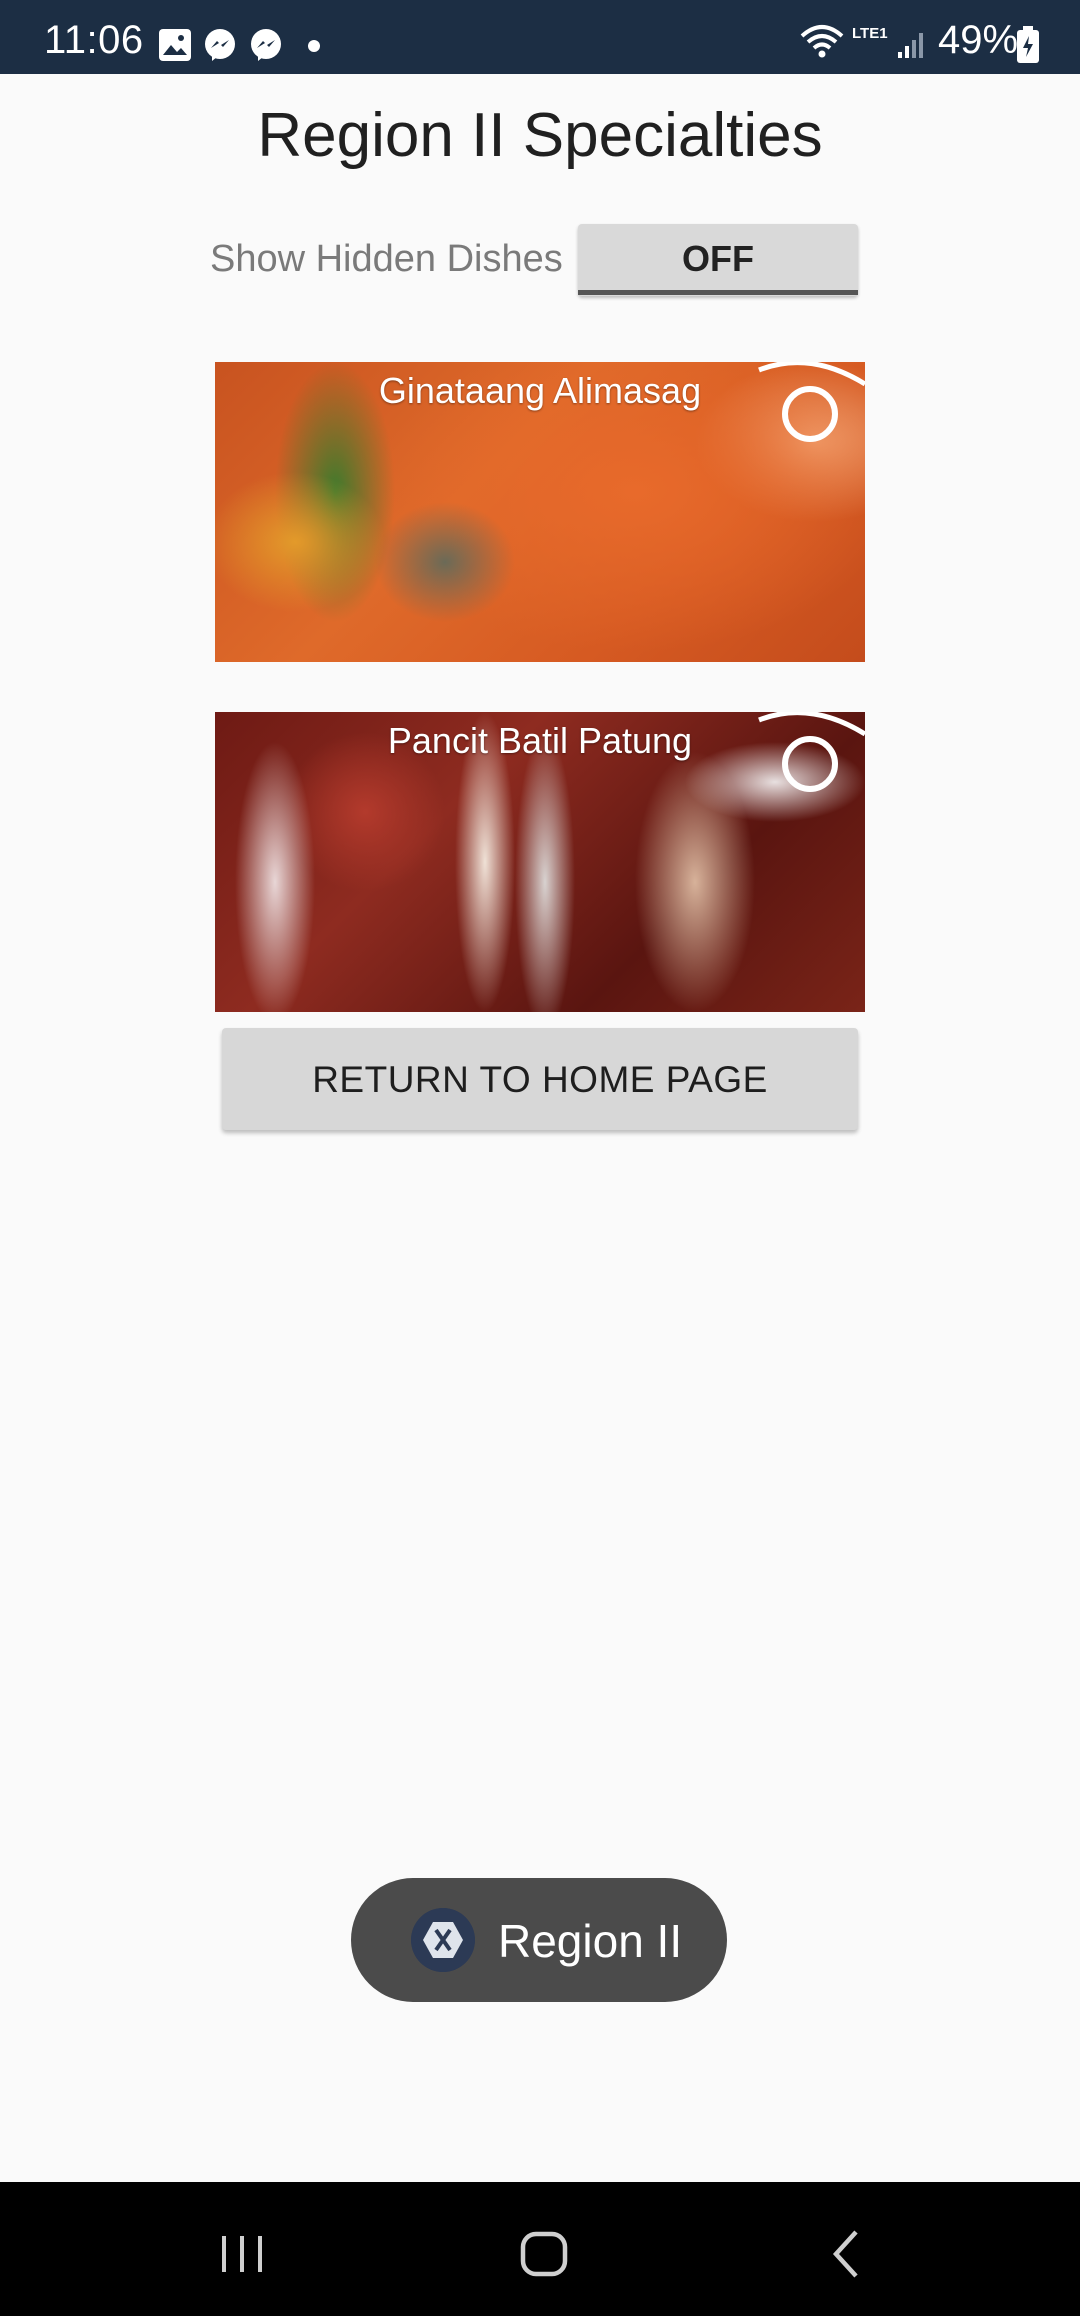 The height and width of the screenshot is (2316, 1080). What do you see at coordinates (848, 2254) in the screenshot?
I see `back-icon` at bounding box center [848, 2254].